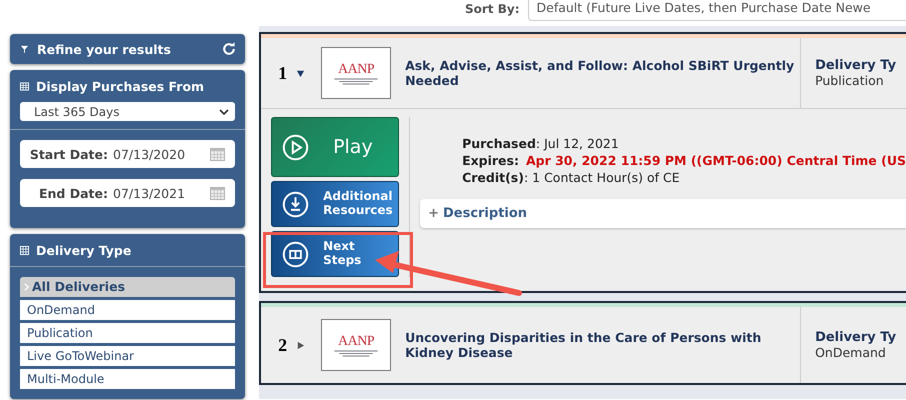  What do you see at coordinates (128, 310) in the screenshot?
I see `delivery-item: OnDemand` at bounding box center [128, 310].